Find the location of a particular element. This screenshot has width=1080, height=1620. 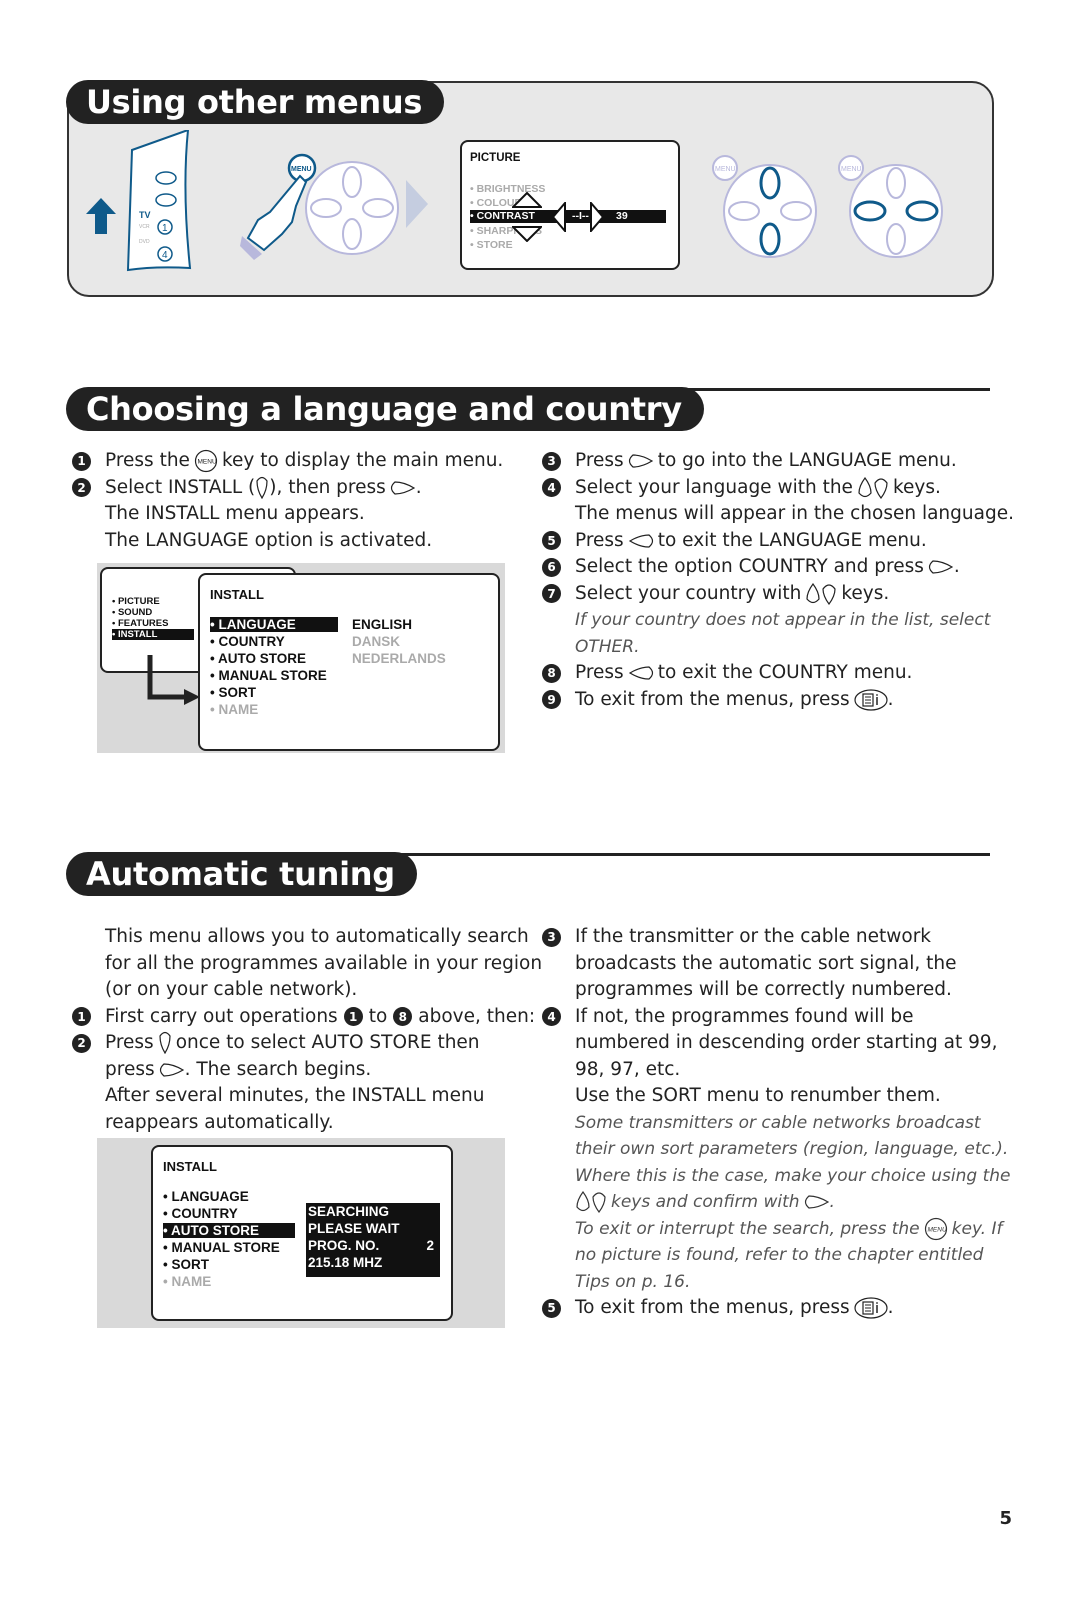

step-number: 6 is located at coordinates (551, 567).